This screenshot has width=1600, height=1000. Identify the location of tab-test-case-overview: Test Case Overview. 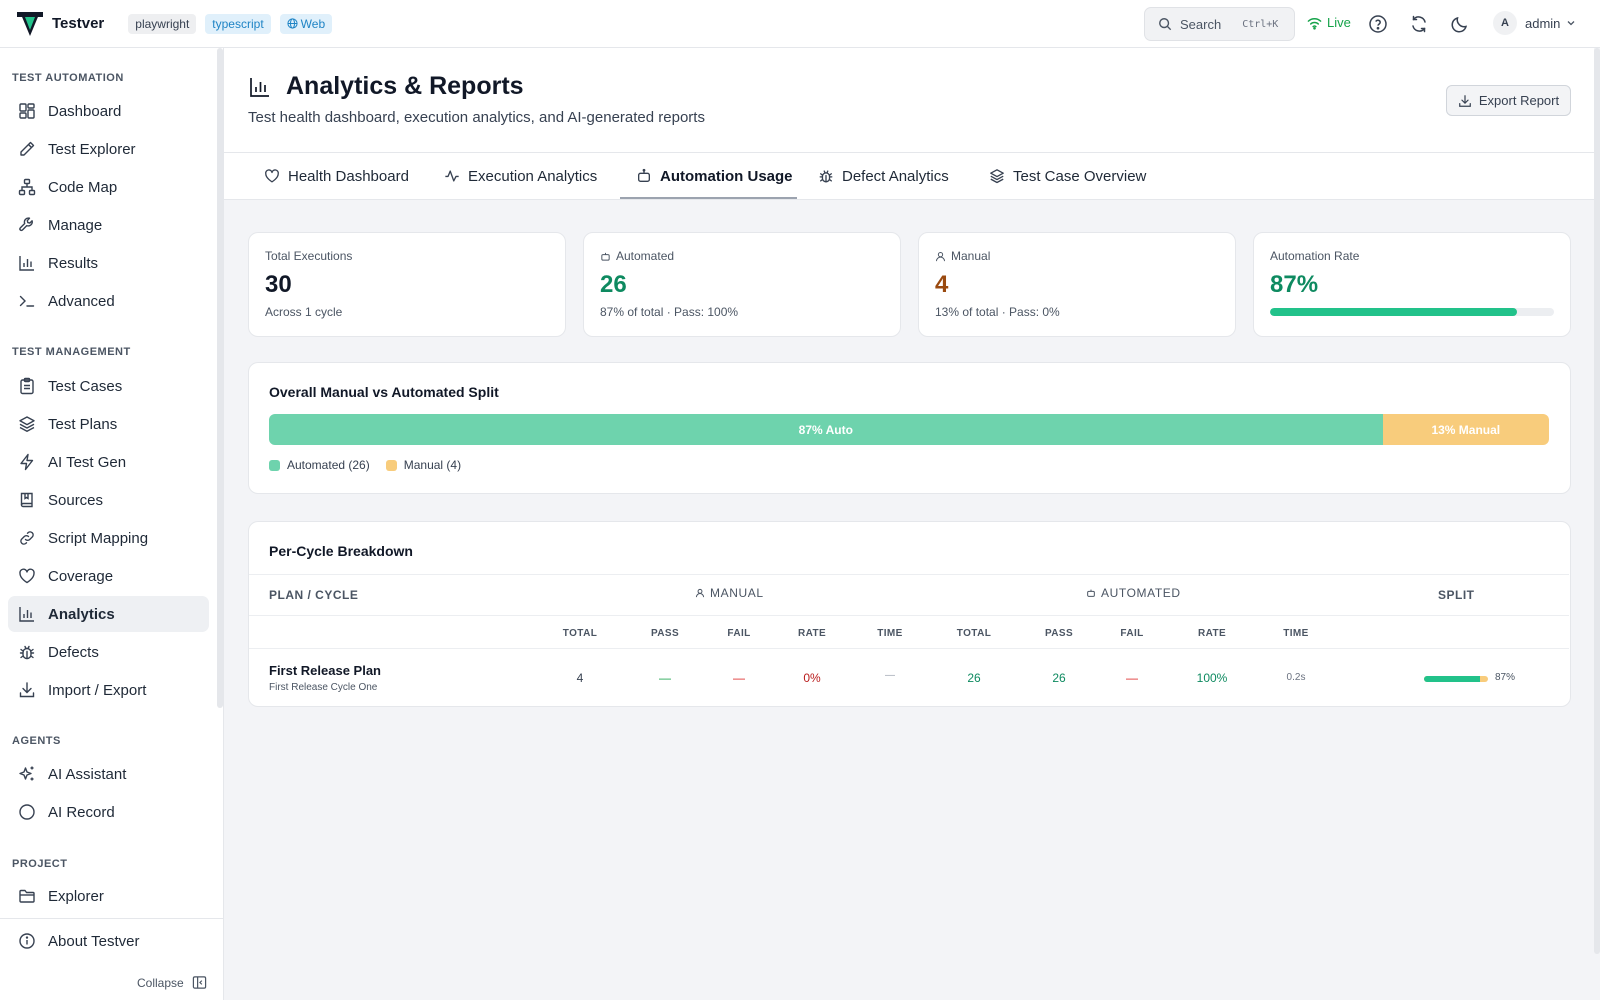
(1067, 176).